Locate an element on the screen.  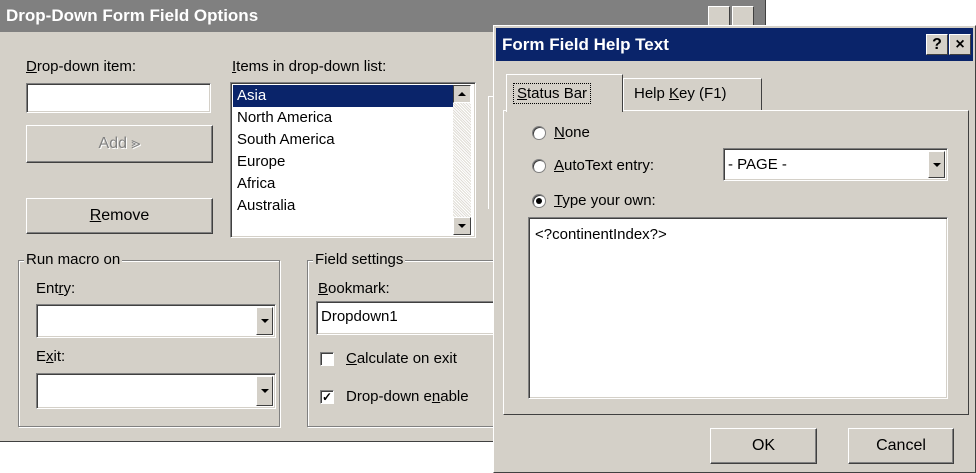
run-macro-group-label: Run macro on is located at coordinates (73, 259).